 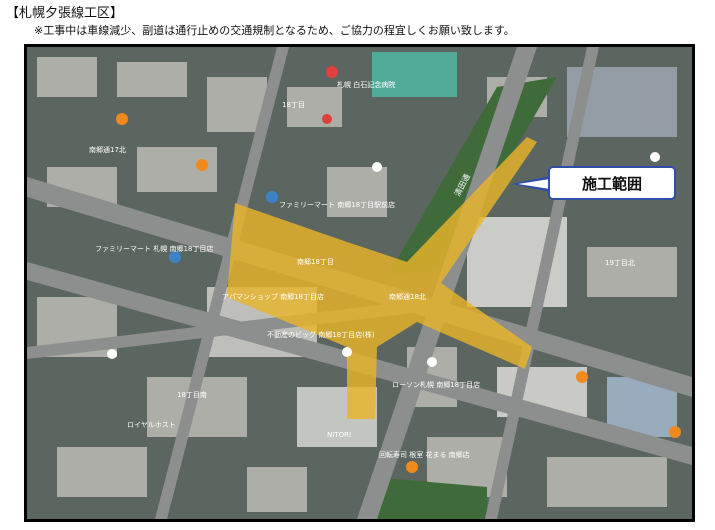 What do you see at coordinates (620, 263) in the screenshot?
I see `map-label-19: 19丁目北` at bounding box center [620, 263].